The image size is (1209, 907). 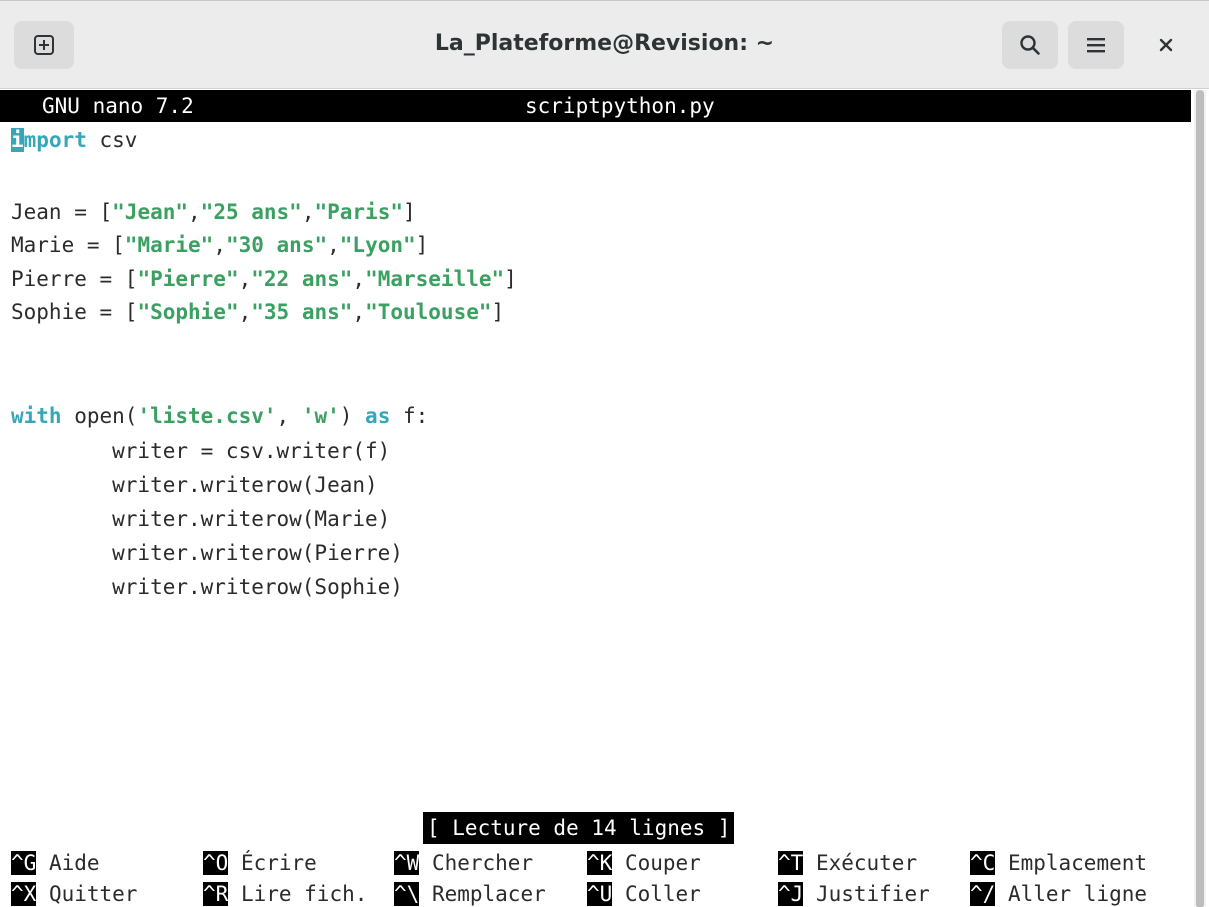 I want to click on code-line-14: writer.writerow(Sophie), so click(x=207, y=587).